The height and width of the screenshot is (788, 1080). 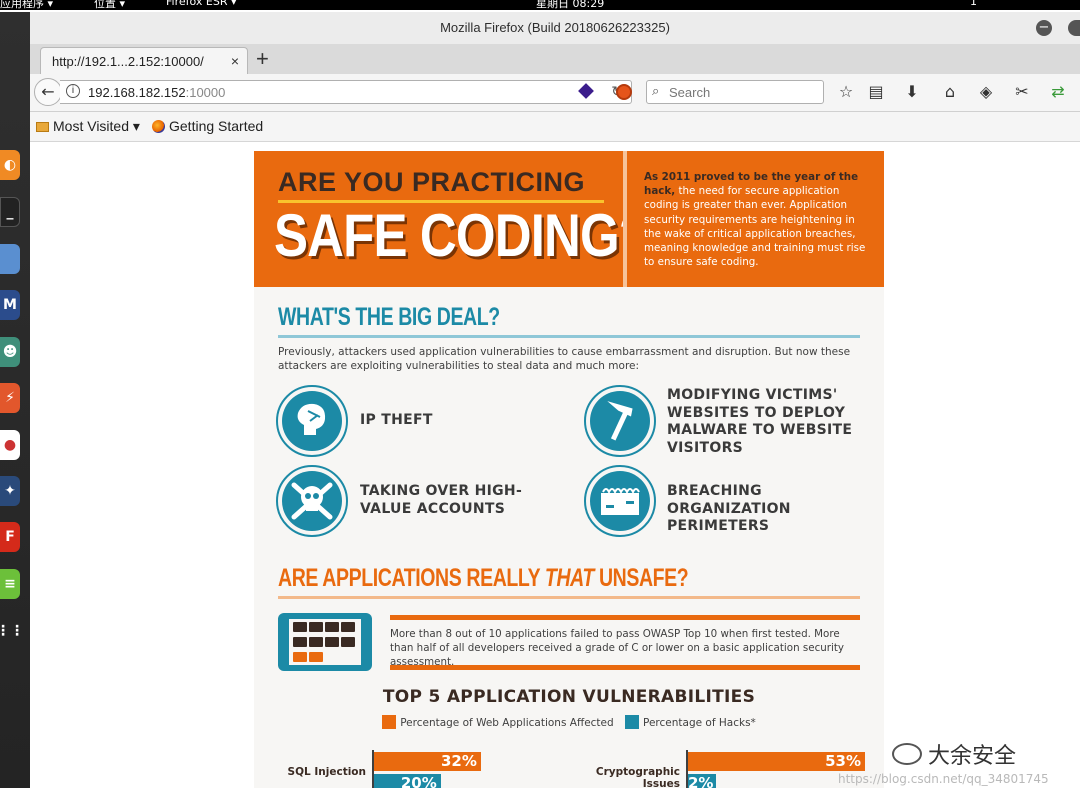 I want to click on chart-bar: 2%, so click(x=702, y=781).